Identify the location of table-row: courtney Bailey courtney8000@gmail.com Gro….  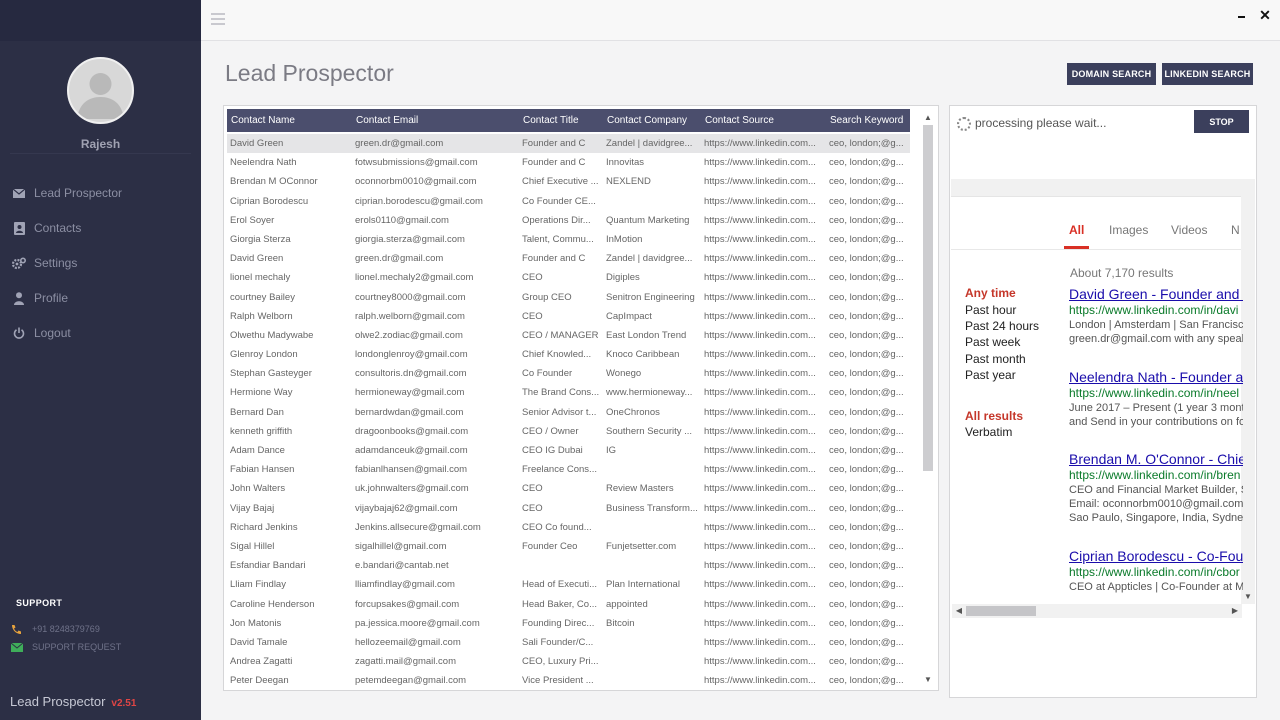
(568, 297).